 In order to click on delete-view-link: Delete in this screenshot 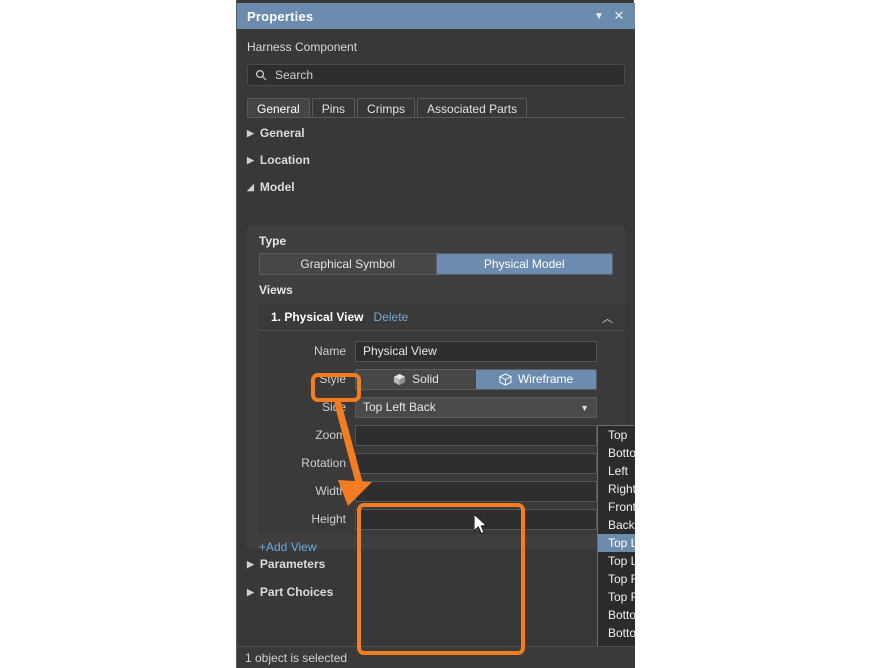, I will do `click(391, 317)`.